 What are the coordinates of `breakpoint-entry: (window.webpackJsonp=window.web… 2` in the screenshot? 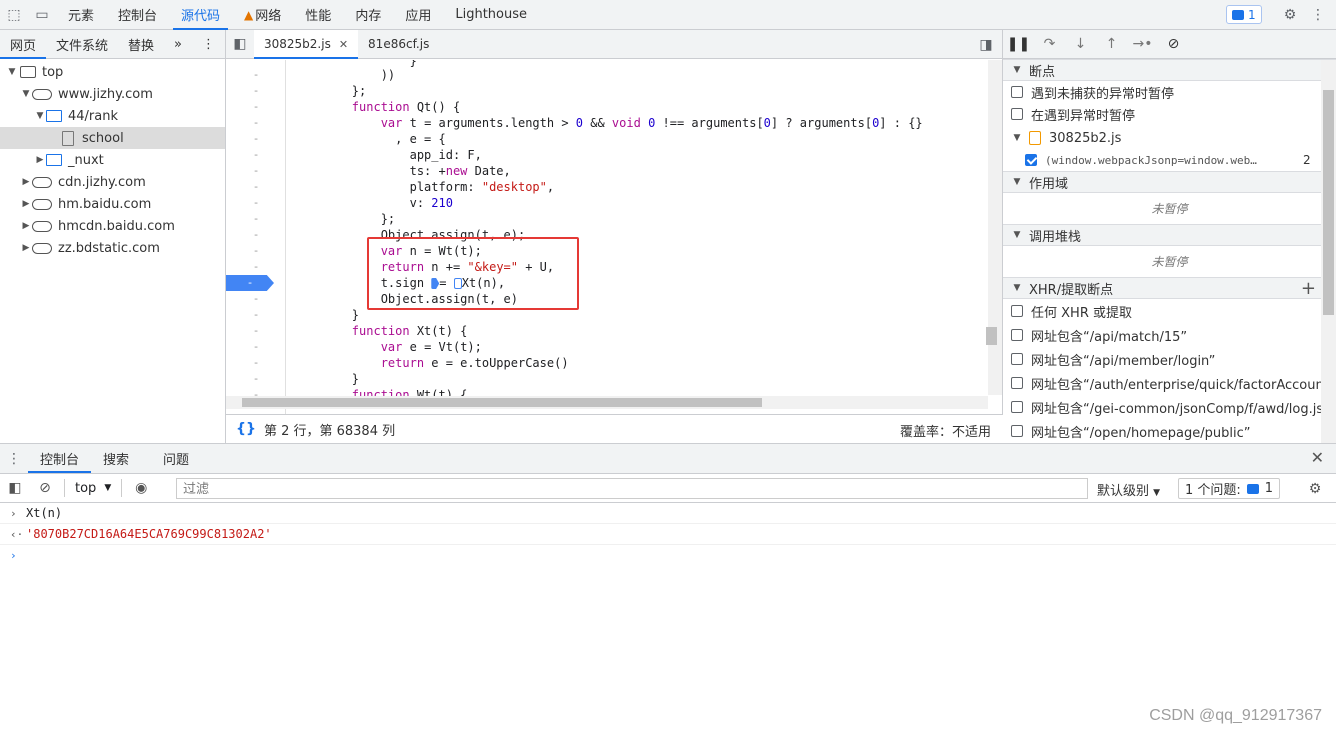 It's located at (1169, 160).